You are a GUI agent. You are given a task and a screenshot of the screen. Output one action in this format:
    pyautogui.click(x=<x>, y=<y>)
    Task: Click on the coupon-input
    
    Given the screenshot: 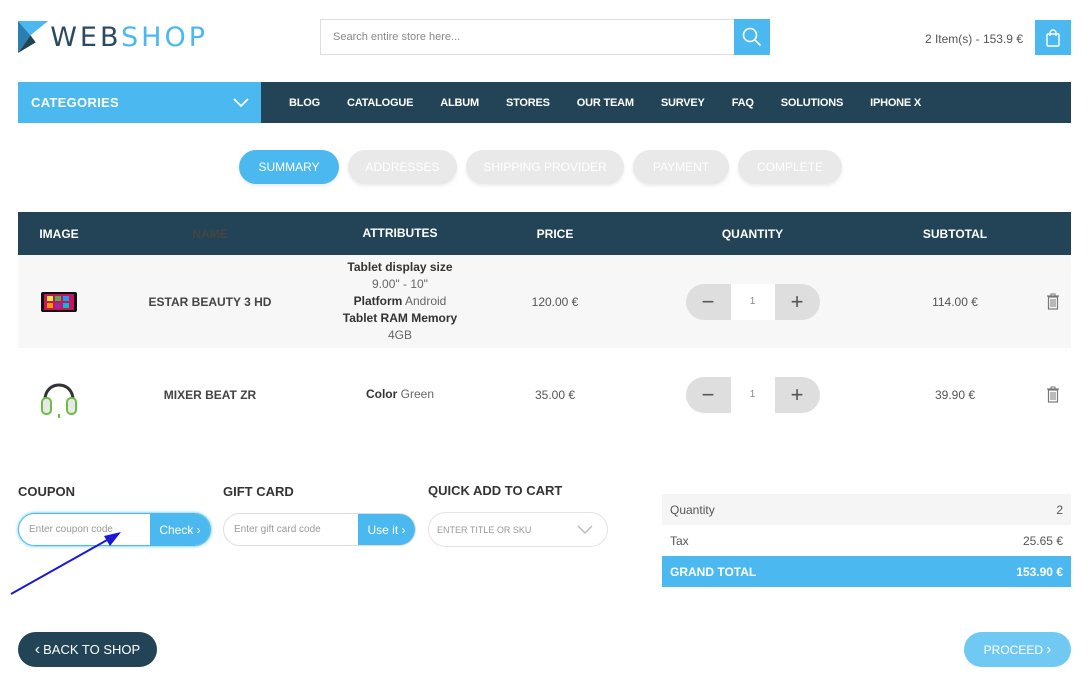 What is the action you would take?
    pyautogui.click(x=84, y=529)
    